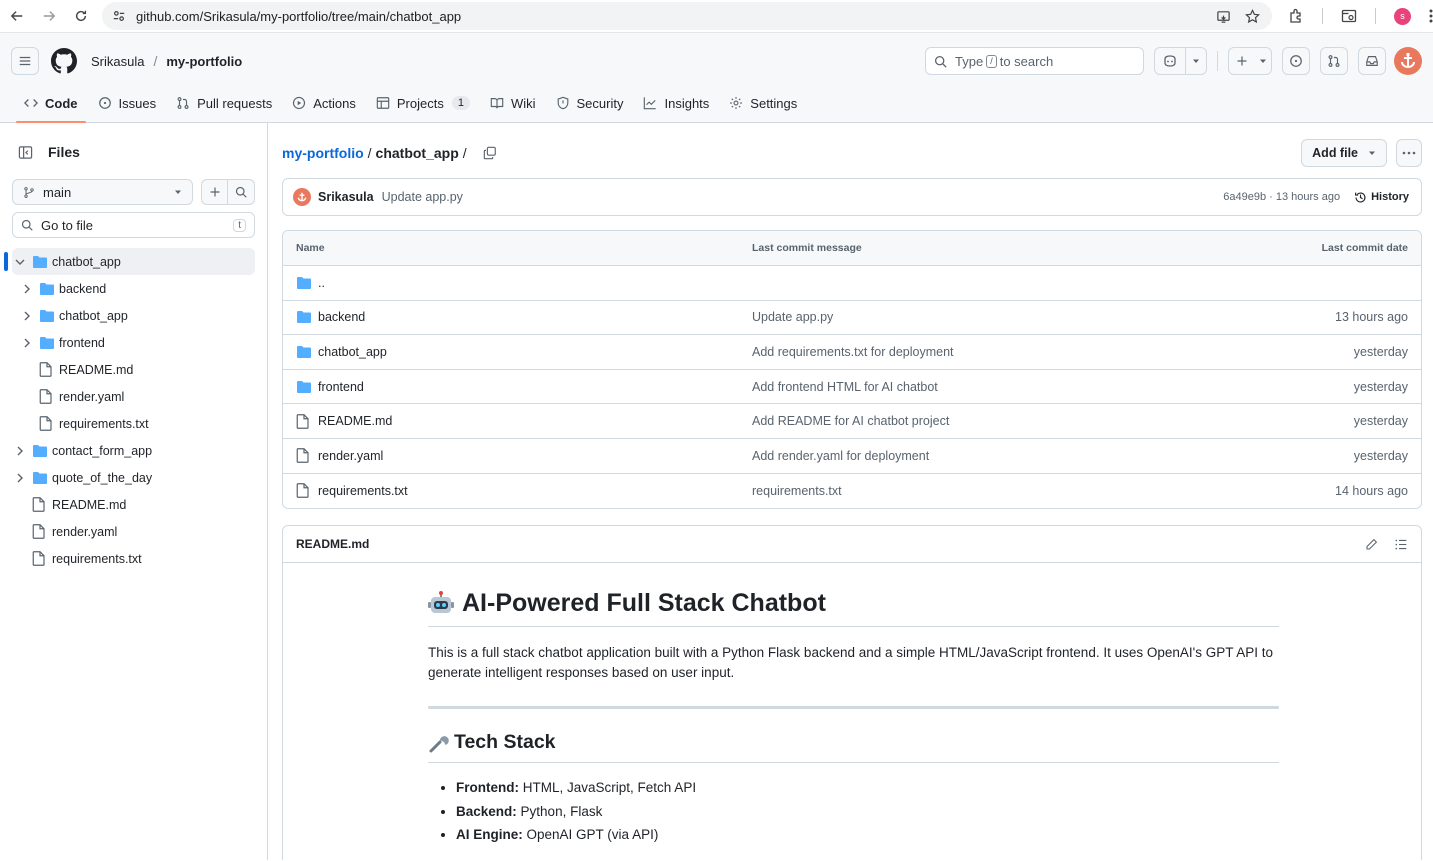 This screenshot has height=861, width=1433. I want to click on file-name-link: frontend, so click(341, 387).